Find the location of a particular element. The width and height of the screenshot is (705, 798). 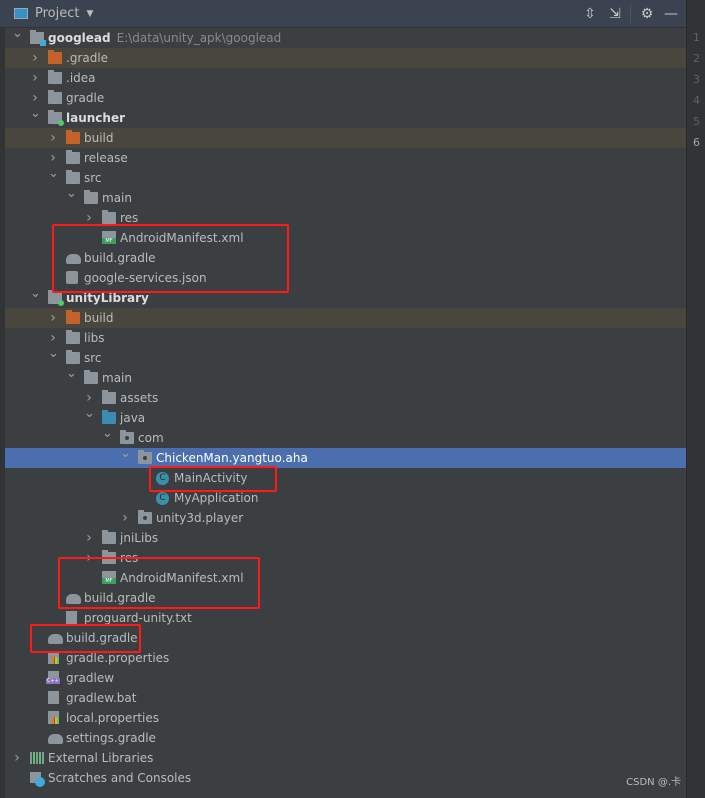

item-name: launcher is located at coordinates (96, 118).